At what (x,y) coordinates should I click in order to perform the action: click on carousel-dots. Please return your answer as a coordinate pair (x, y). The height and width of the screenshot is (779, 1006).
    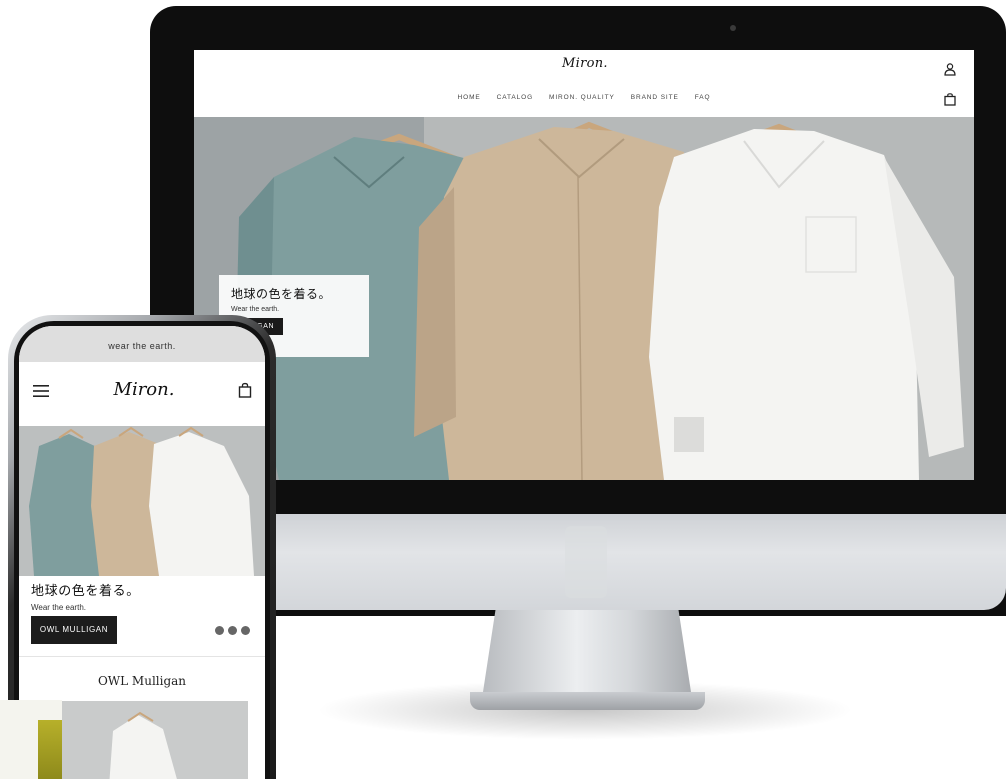
    Looking at the image, I should click on (232, 630).